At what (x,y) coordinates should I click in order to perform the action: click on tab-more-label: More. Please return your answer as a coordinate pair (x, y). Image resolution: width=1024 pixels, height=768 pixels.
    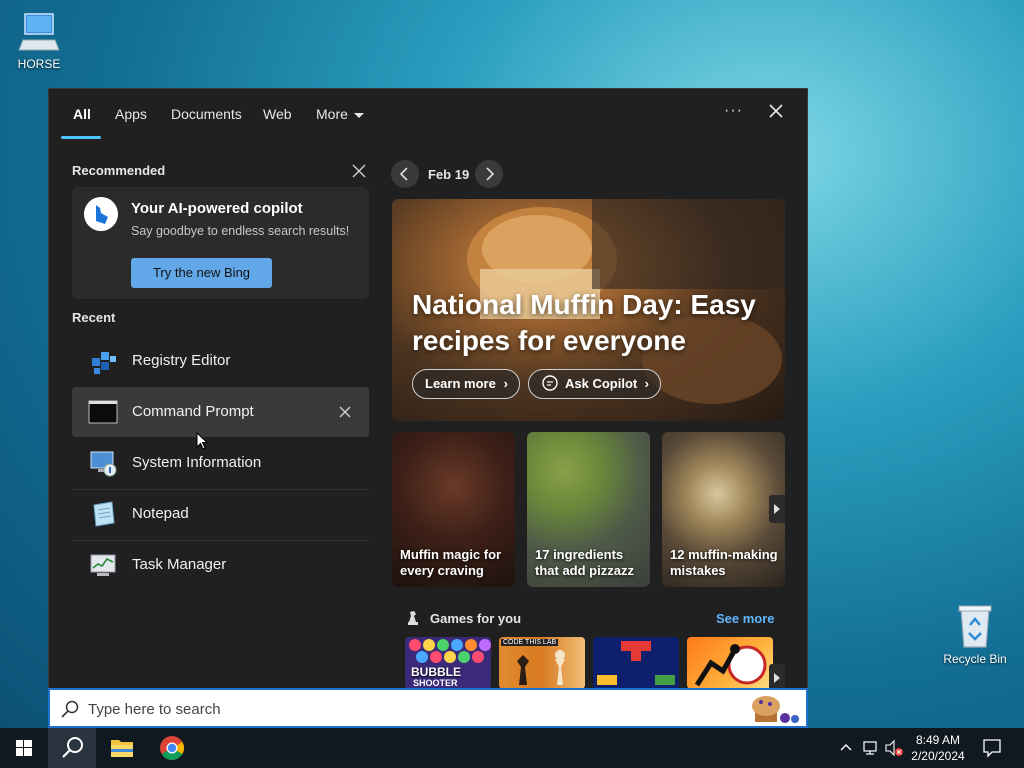
    Looking at the image, I should click on (332, 114).